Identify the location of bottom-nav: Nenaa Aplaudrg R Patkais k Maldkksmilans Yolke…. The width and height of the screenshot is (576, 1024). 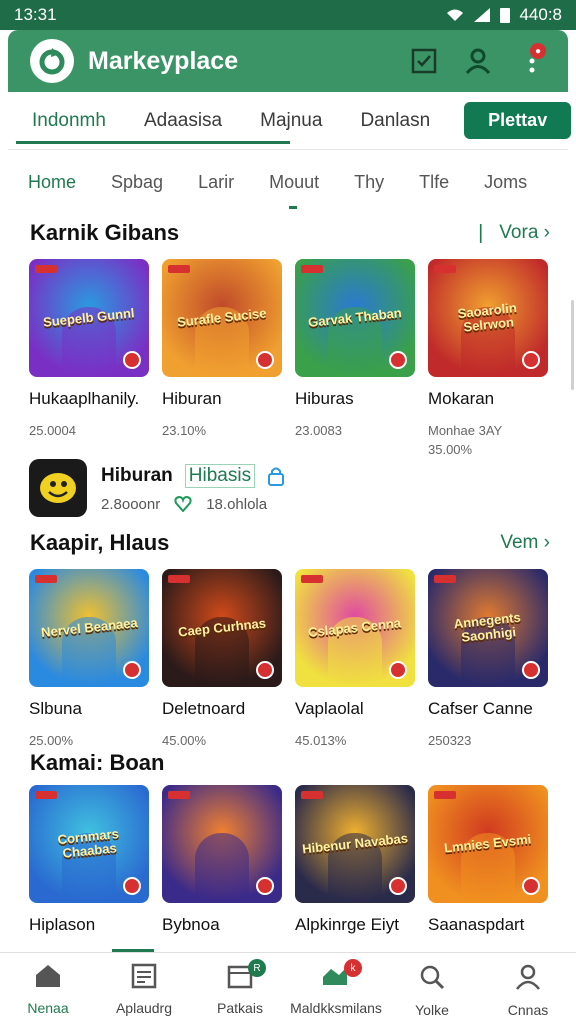
(288, 988).